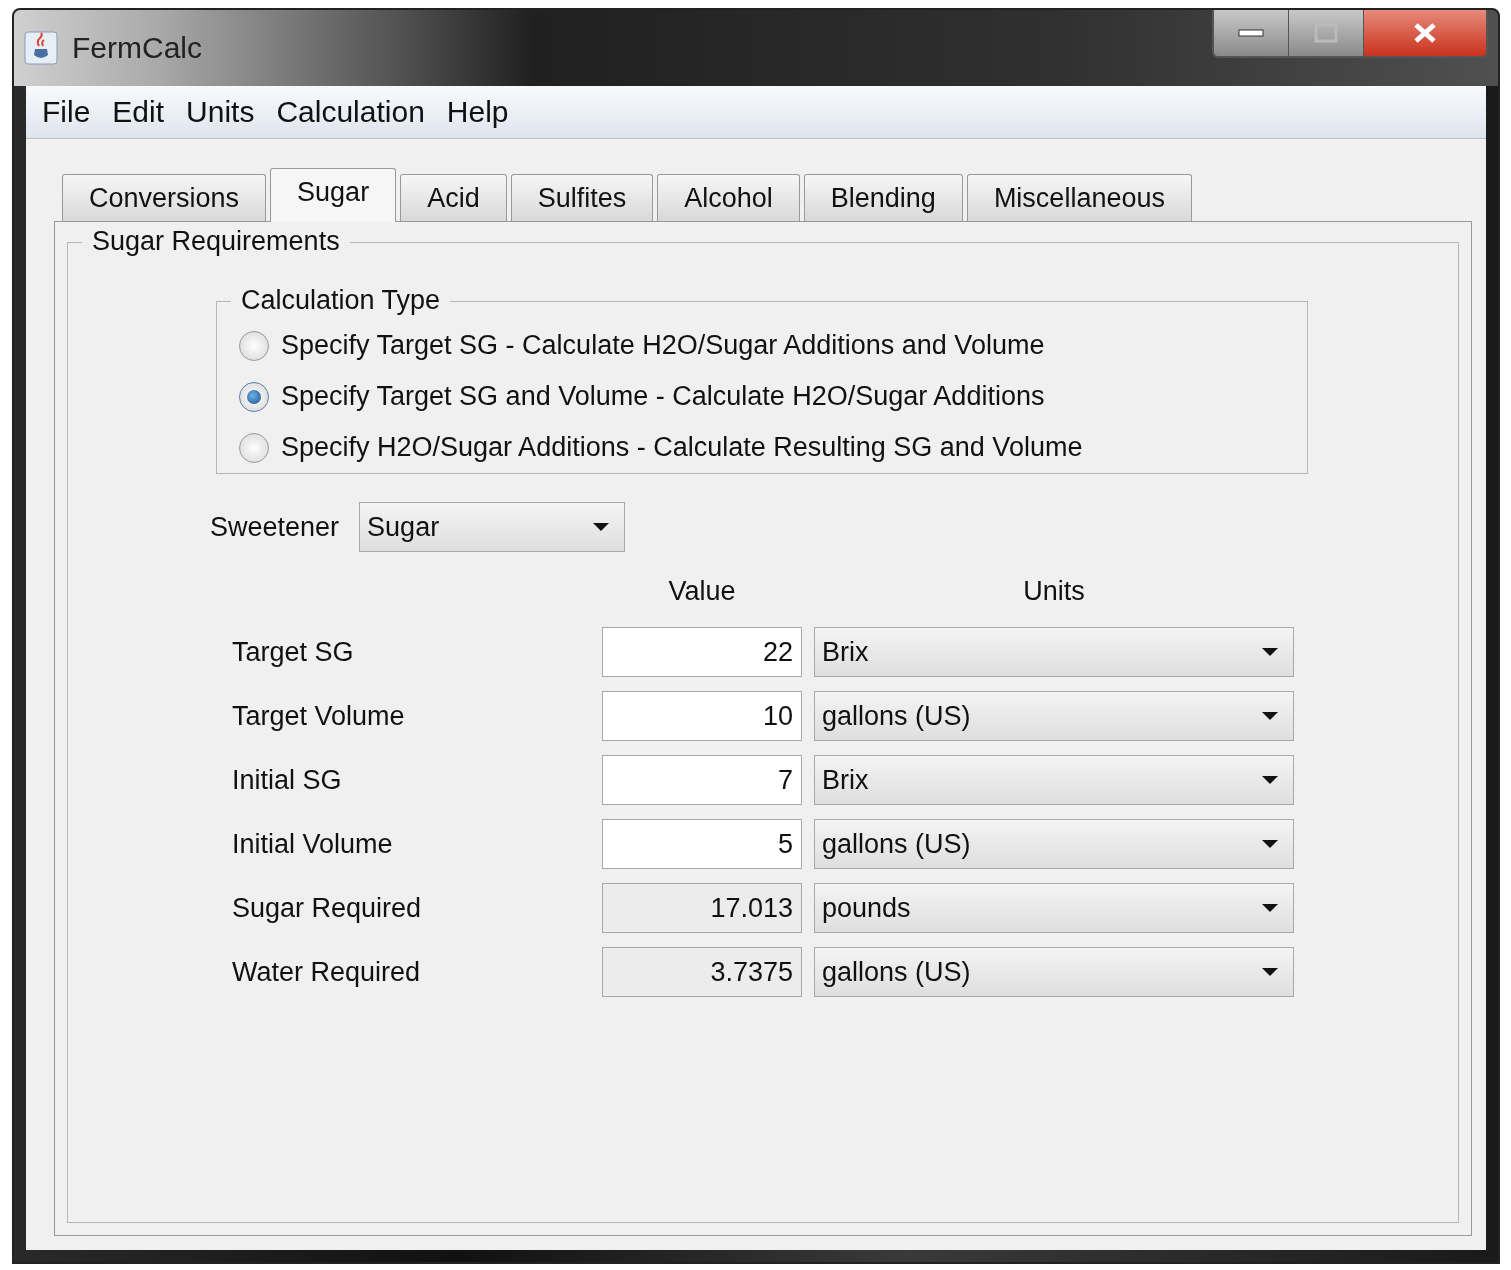 The image size is (1511, 1270). Describe the element at coordinates (220, 112) in the screenshot. I see `menu-item: Units` at that location.